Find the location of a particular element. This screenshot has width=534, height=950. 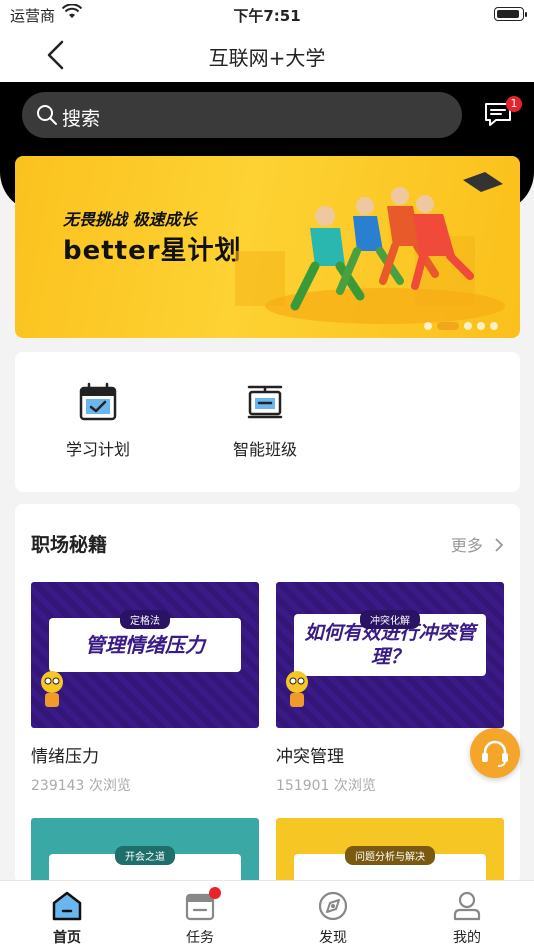

course-card: 定格法 管理情绪压力 情绪压力 239143 次浏览 is located at coordinates (145, 688).